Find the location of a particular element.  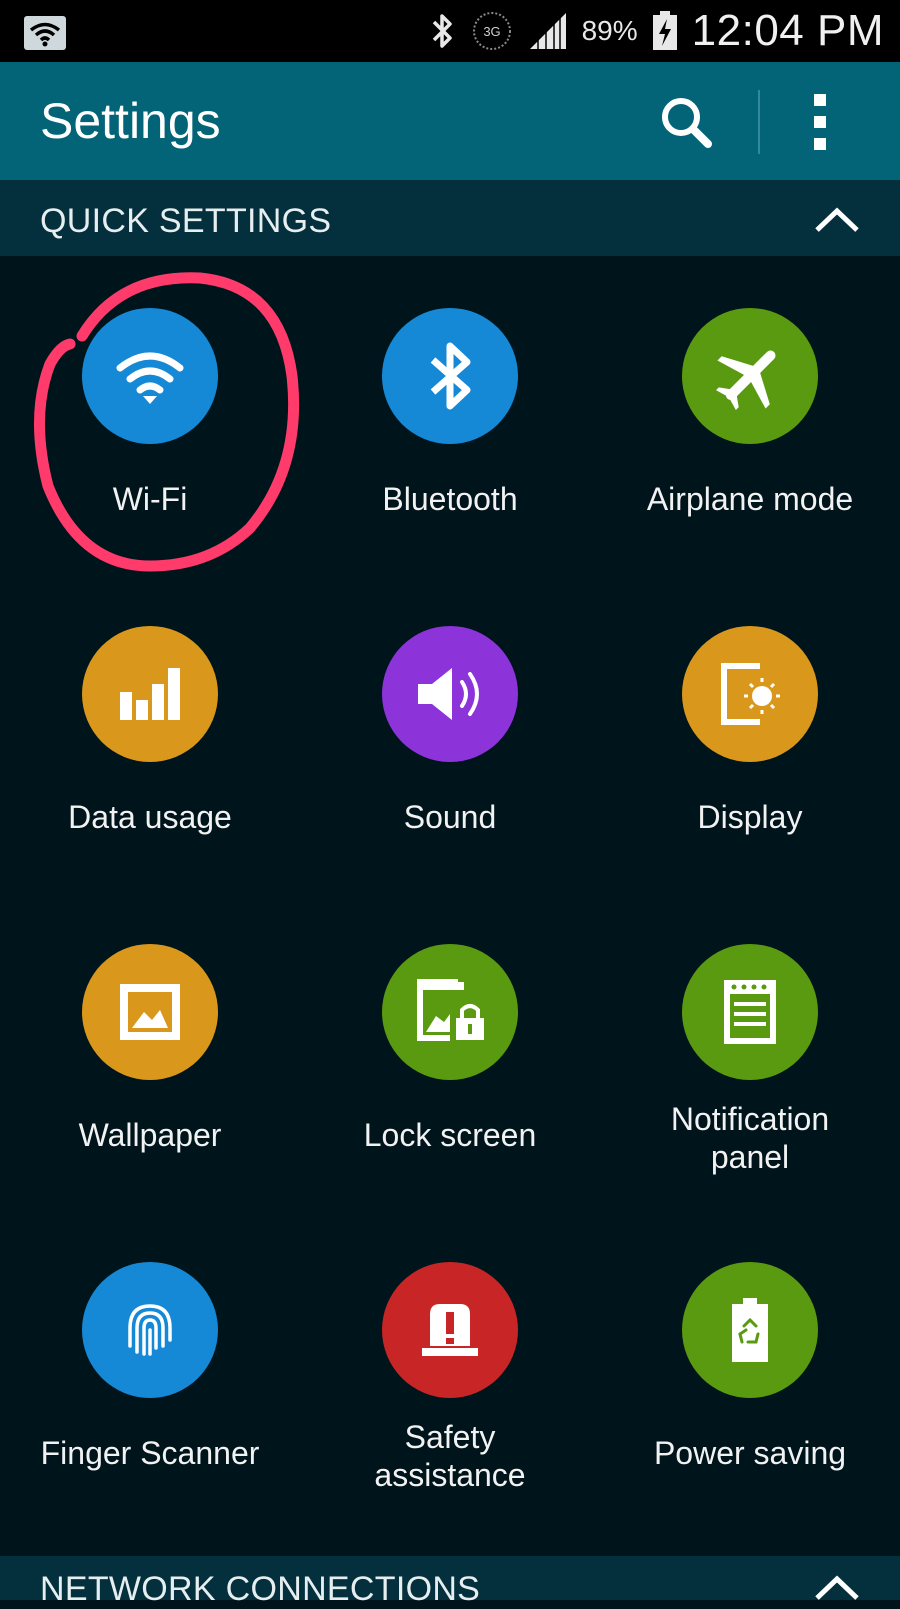

display-tile-circle is located at coordinates (750, 694).